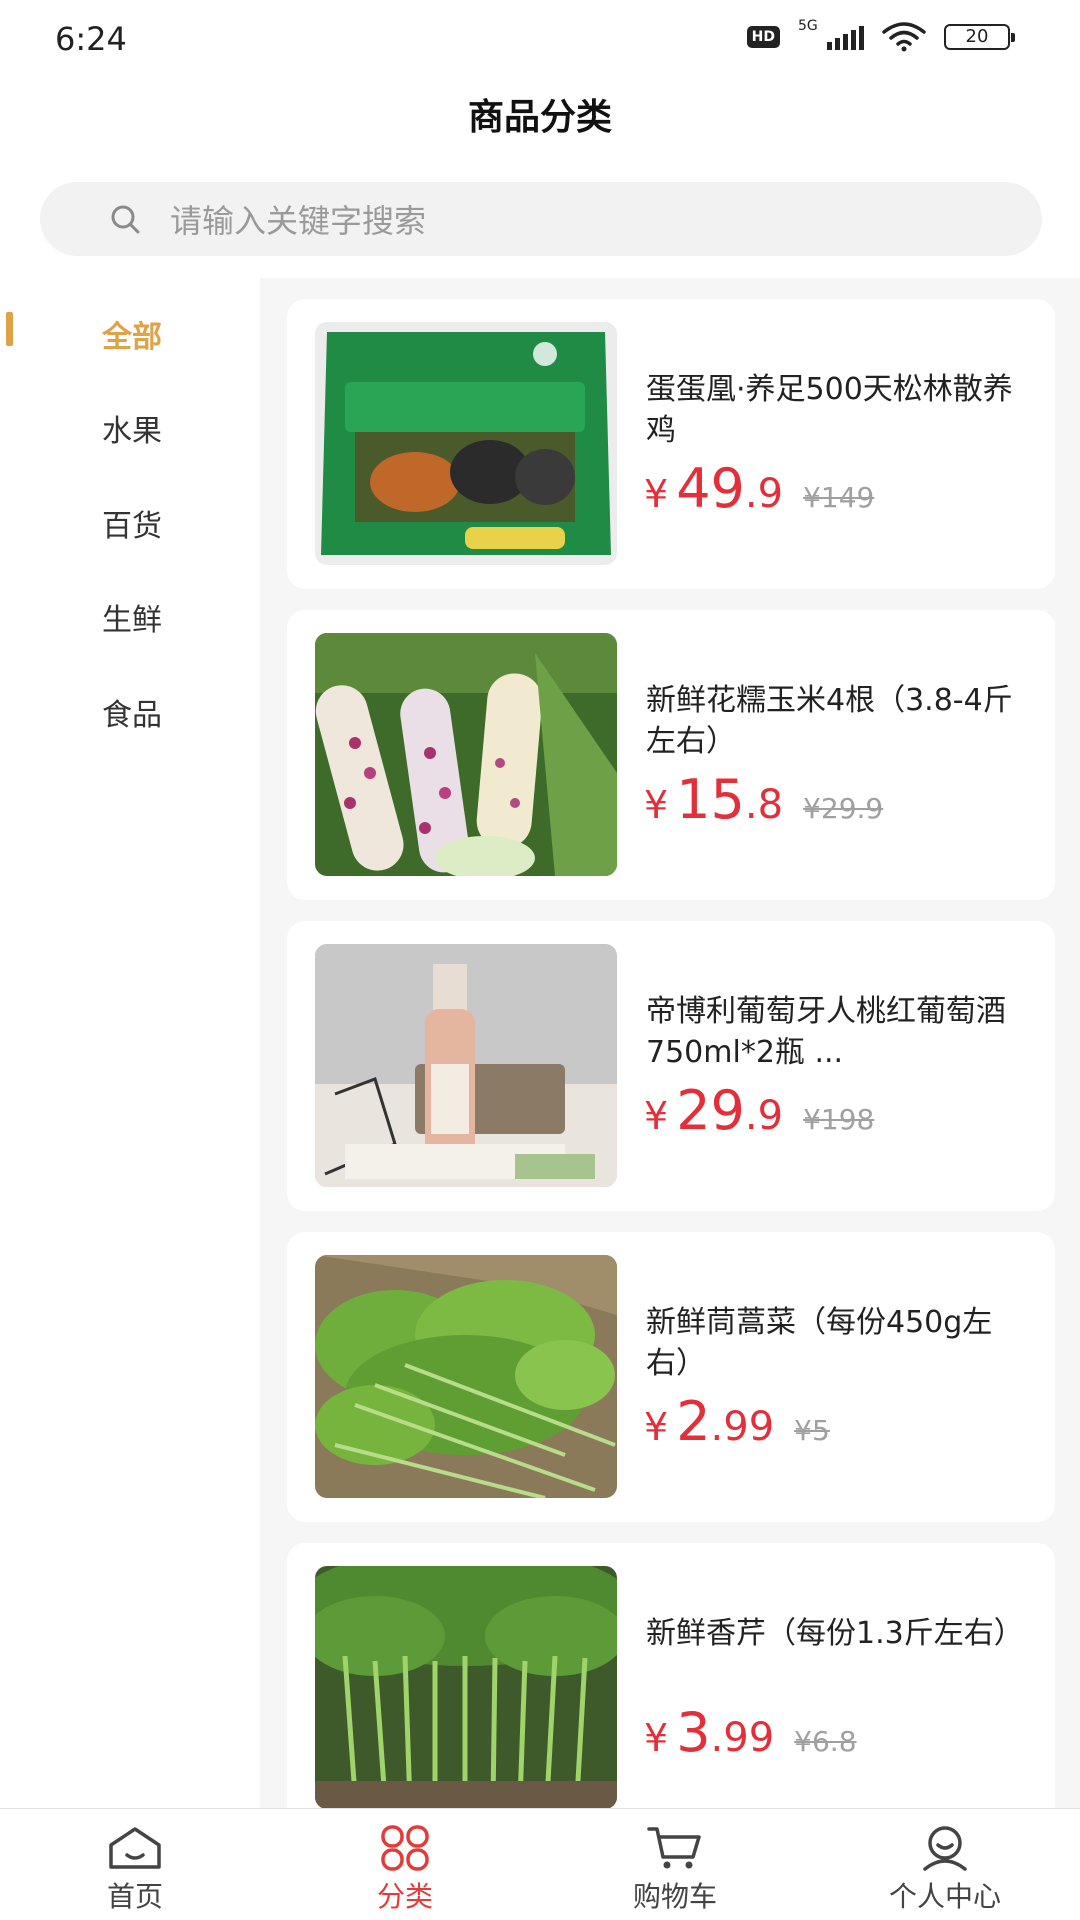 Image resolution: width=1080 pixels, height=1920 pixels. Describe the element at coordinates (839, 1119) in the screenshot. I see `original-price: ¥198` at that location.